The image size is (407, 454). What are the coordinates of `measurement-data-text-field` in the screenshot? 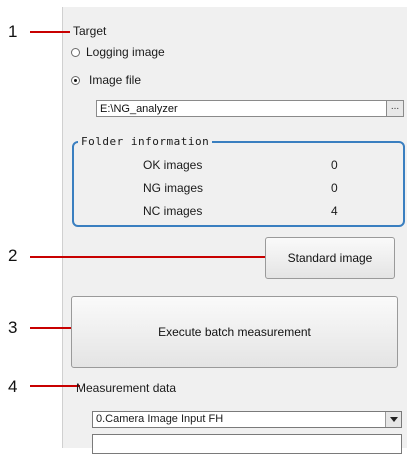 It's located at (247, 444).